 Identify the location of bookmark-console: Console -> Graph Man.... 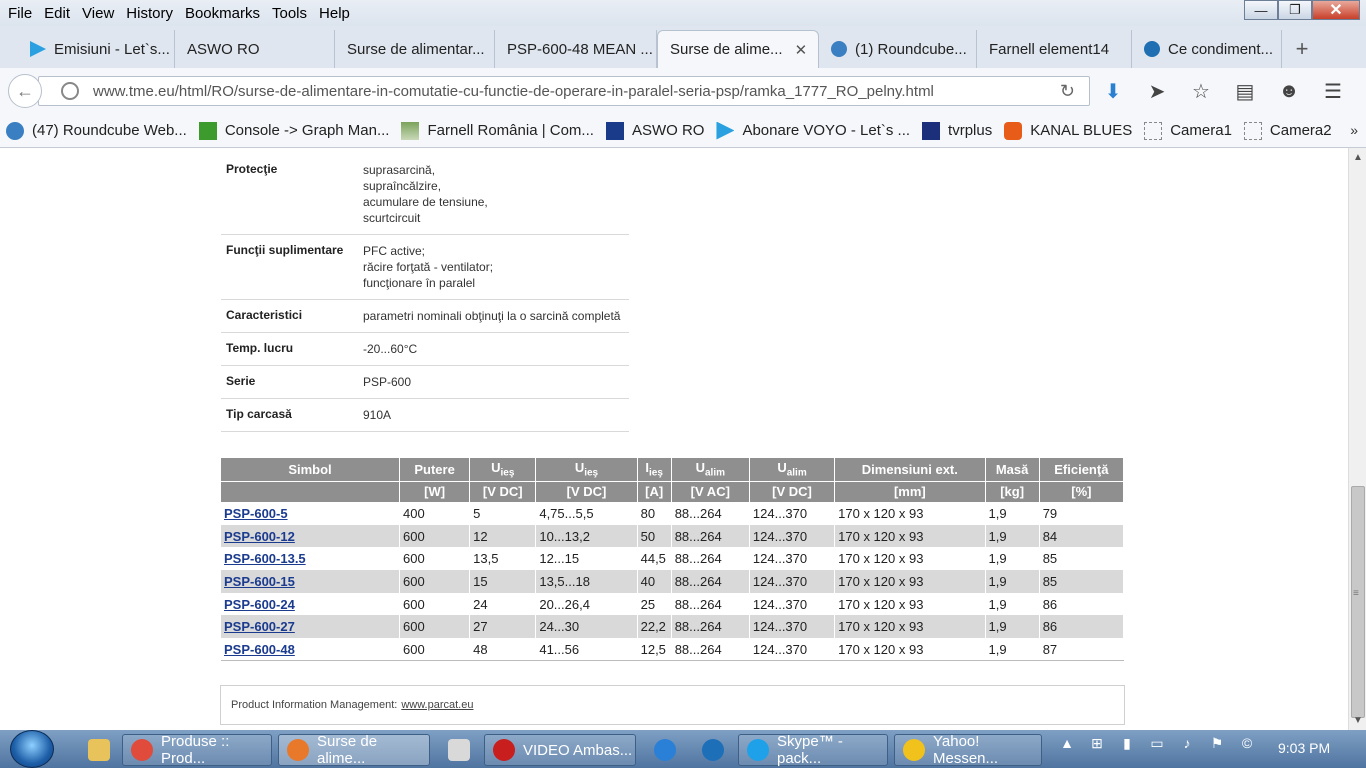
(293, 130).